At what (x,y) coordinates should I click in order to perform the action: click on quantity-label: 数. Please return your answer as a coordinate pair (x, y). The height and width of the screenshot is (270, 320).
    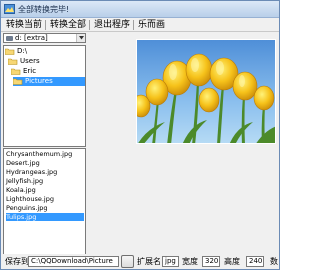
    Looking at the image, I should click on (274, 261).